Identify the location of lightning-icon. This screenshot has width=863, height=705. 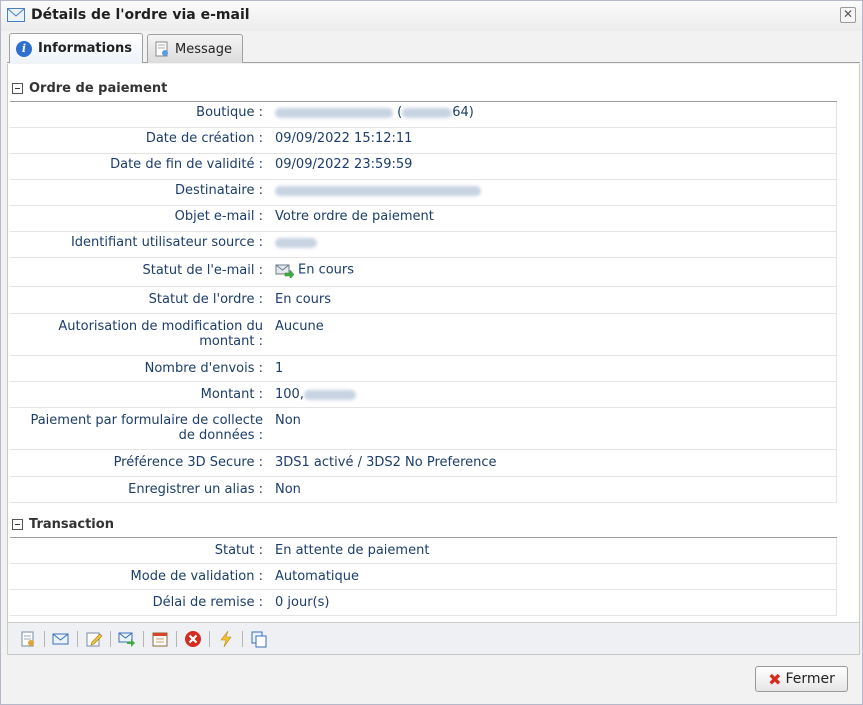
(226, 639).